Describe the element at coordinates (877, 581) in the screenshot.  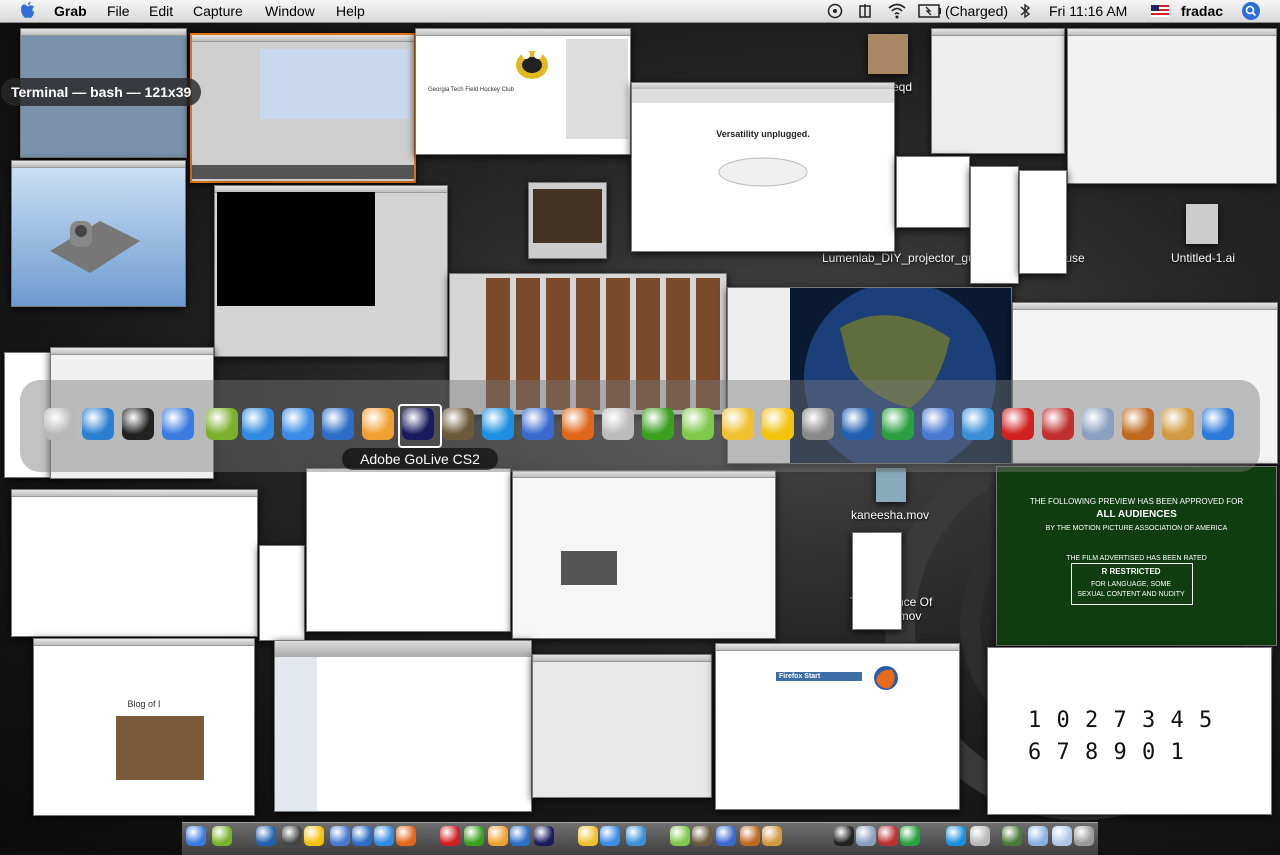
I see `small-list-window` at that location.